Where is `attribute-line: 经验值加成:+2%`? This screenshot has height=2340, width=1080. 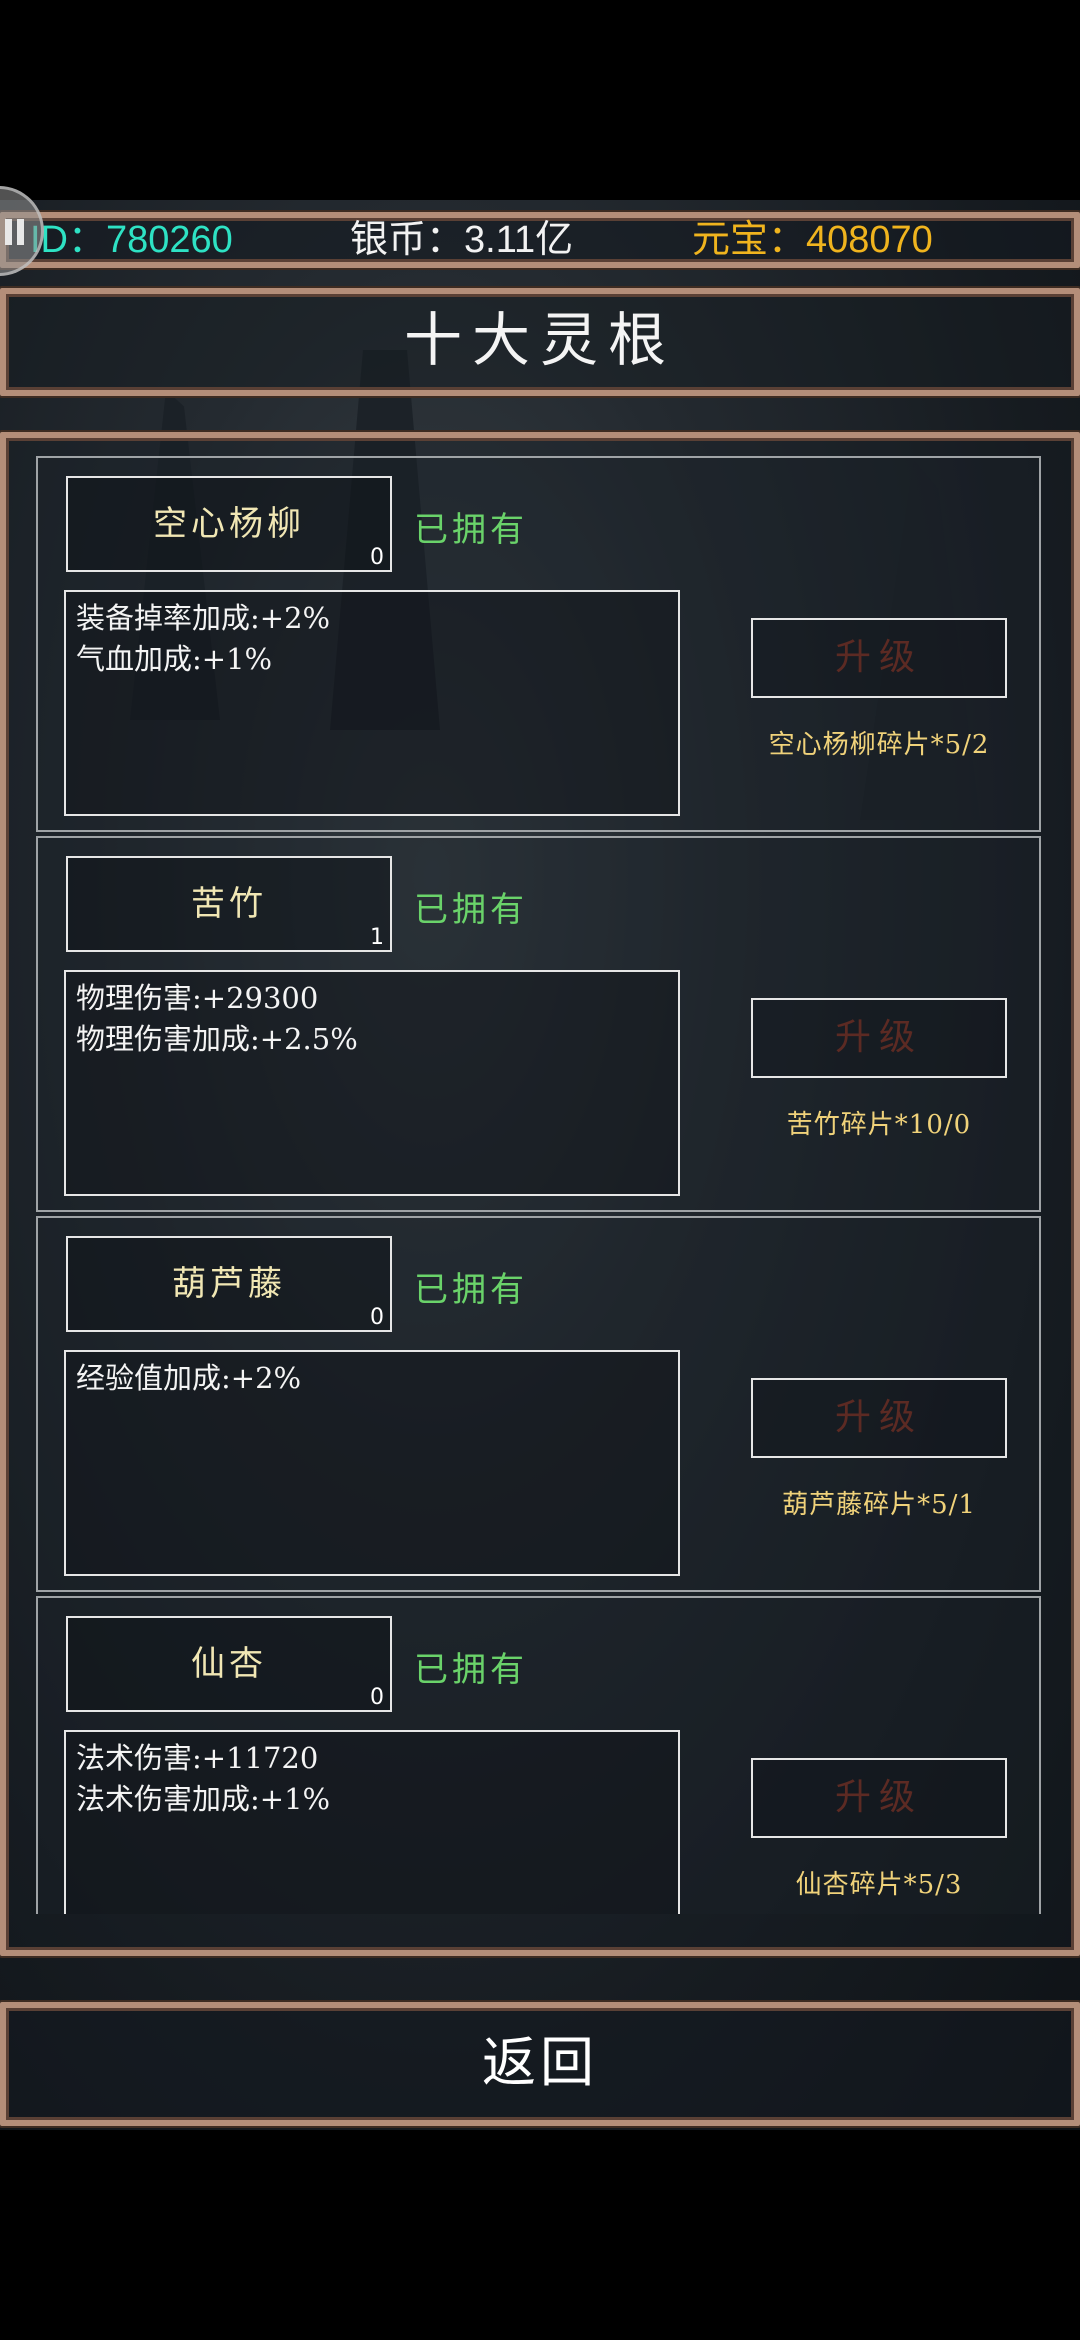
attribute-line: 经验值加成:+2% is located at coordinates (189, 1378).